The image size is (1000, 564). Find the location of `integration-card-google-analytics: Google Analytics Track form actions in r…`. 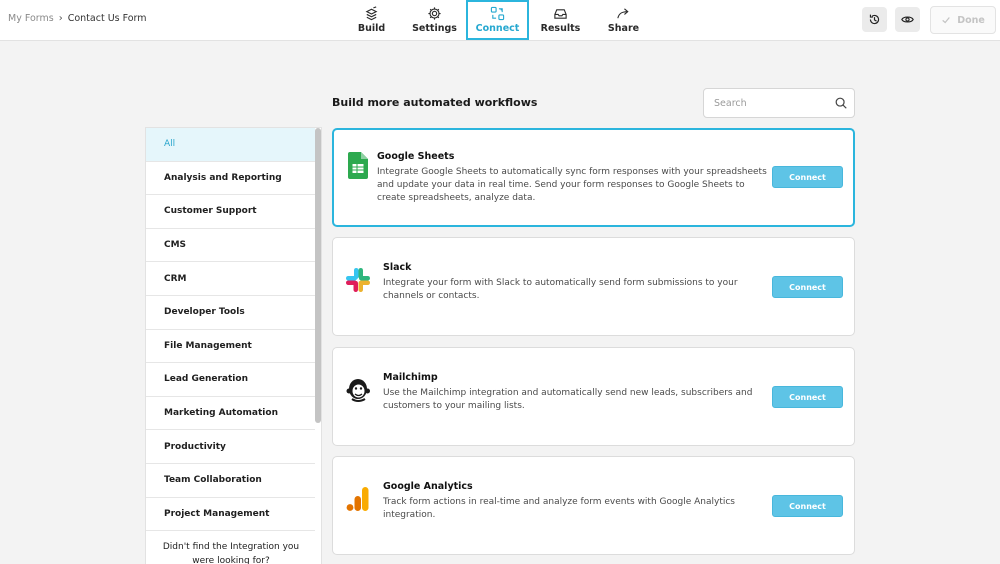

integration-card-google-analytics: Google Analytics Track form actions in r… is located at coordinates (593, 505).